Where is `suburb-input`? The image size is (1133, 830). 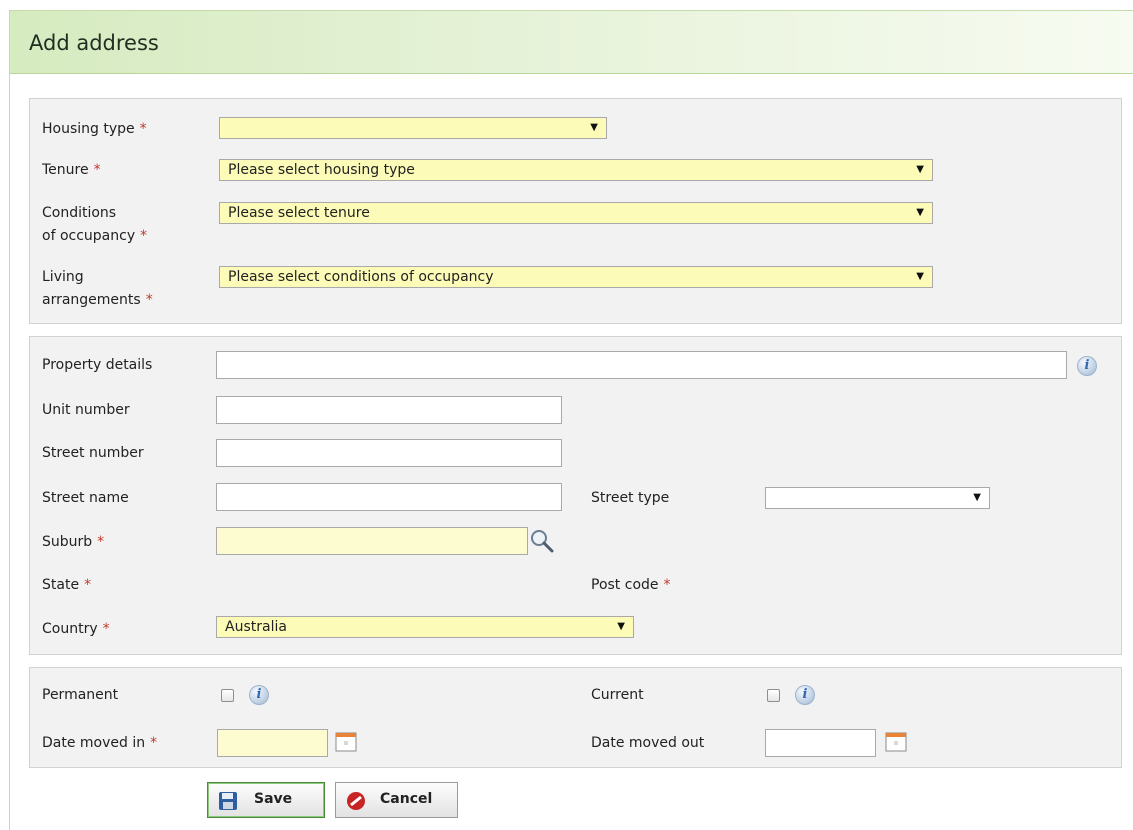
suburb-input is located at coordinates (372, 541).